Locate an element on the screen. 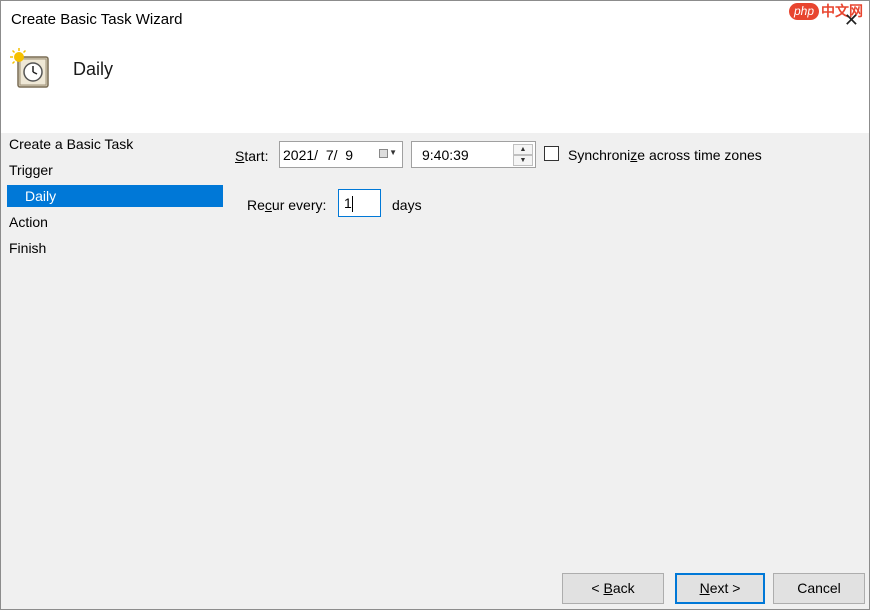 This screenshot has width=870, height=610. recur-label-pre: Re is located at coordinates (256, 205).